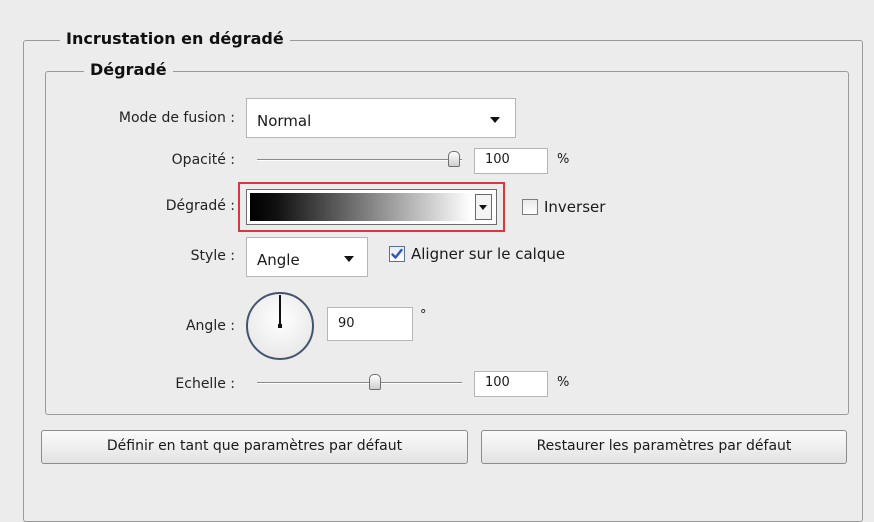  What do you see at coordinates (563, 159) in the screenshot?
I see `opacity-unit: %` at bounding box center [563, 159].